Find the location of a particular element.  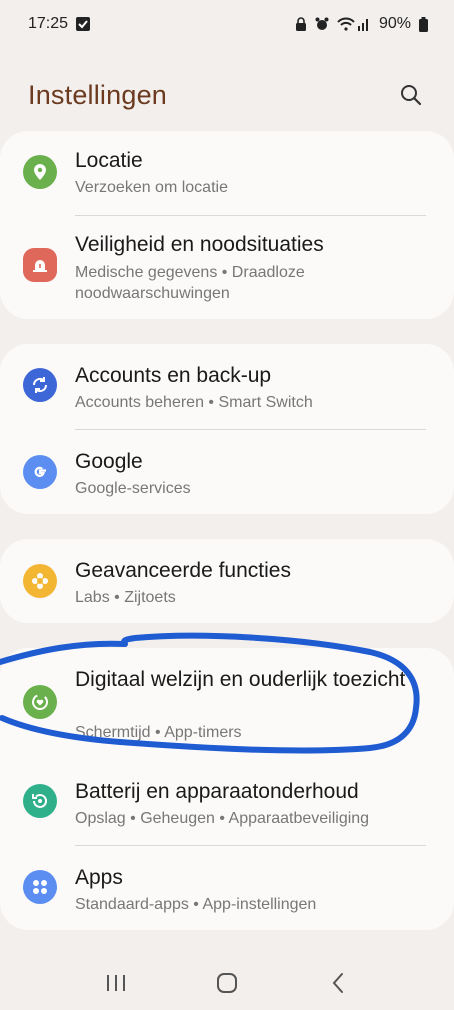

item-subtitle: Opslag • Geheugen • Apparaatbeveiliging is located at coordinates (222, 818).